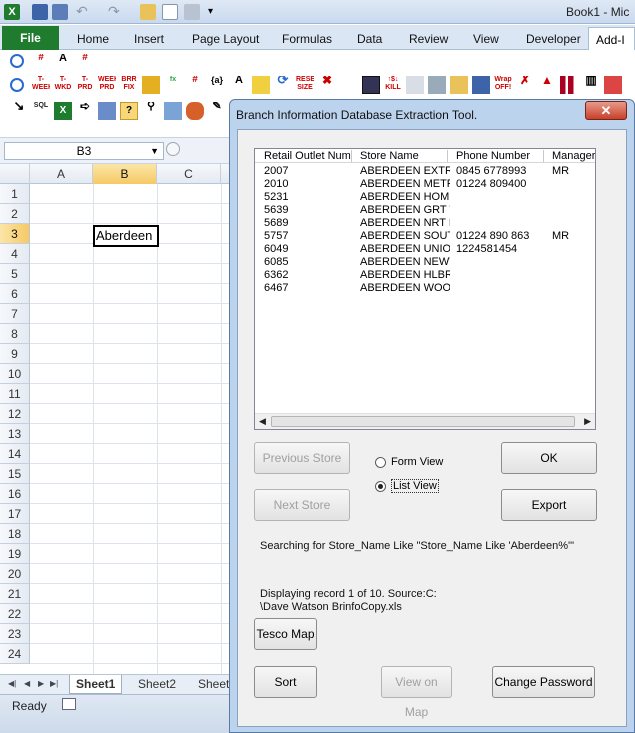 This screenshot has height=733, width=635. I want to click on next-store-button: Next Store, so click(302, 505).